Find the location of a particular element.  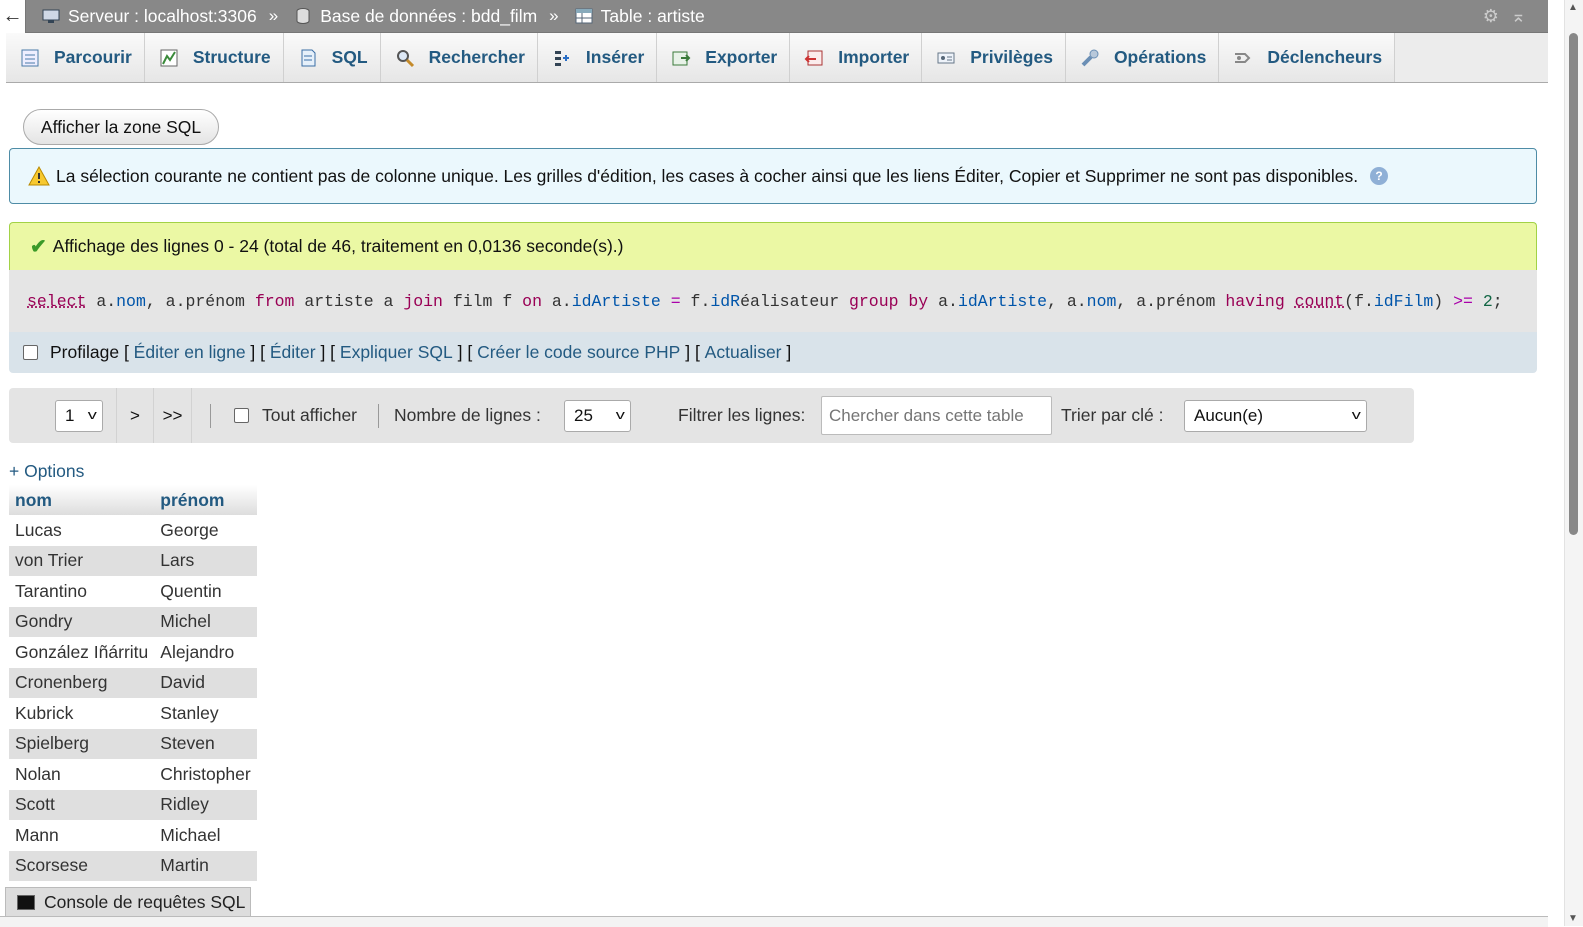

tab-operations: Opérations is located at coordinates (1142, 57).